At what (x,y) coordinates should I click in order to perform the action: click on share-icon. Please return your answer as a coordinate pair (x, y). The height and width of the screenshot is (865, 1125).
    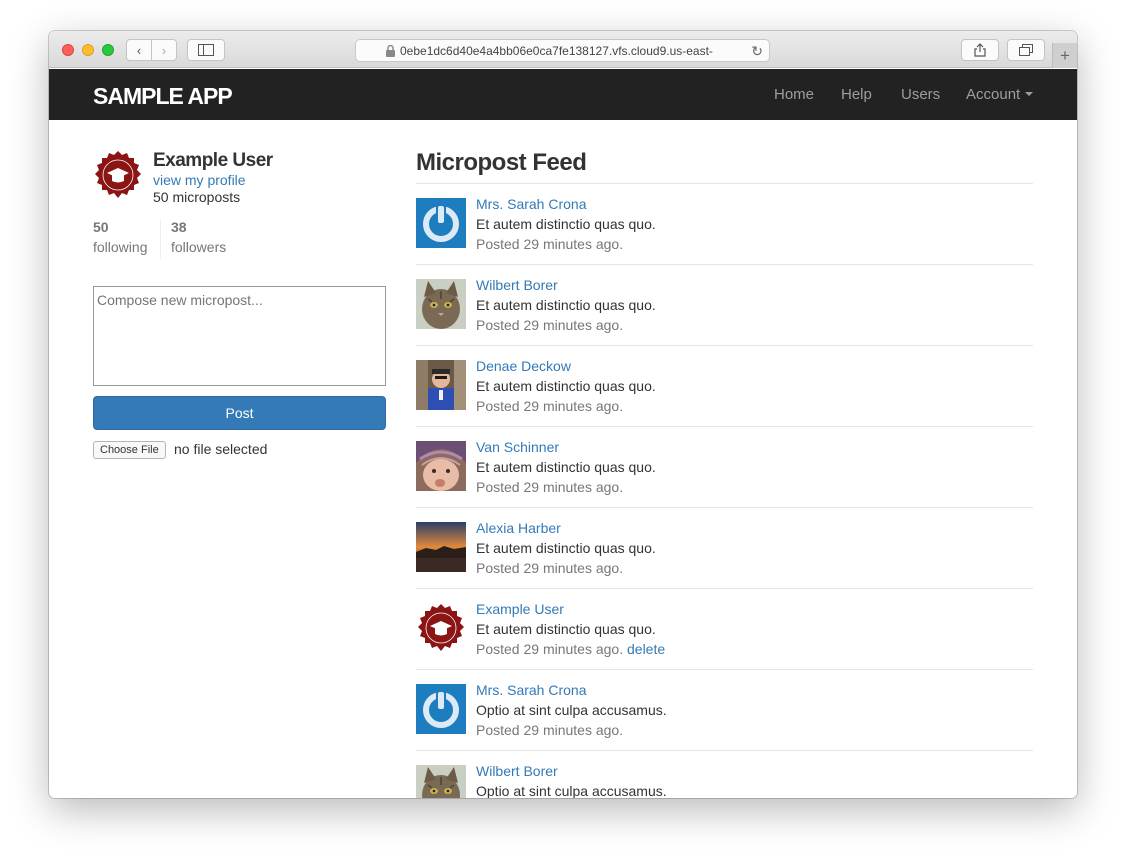
    Looking at the image, I should click on (980, 50).